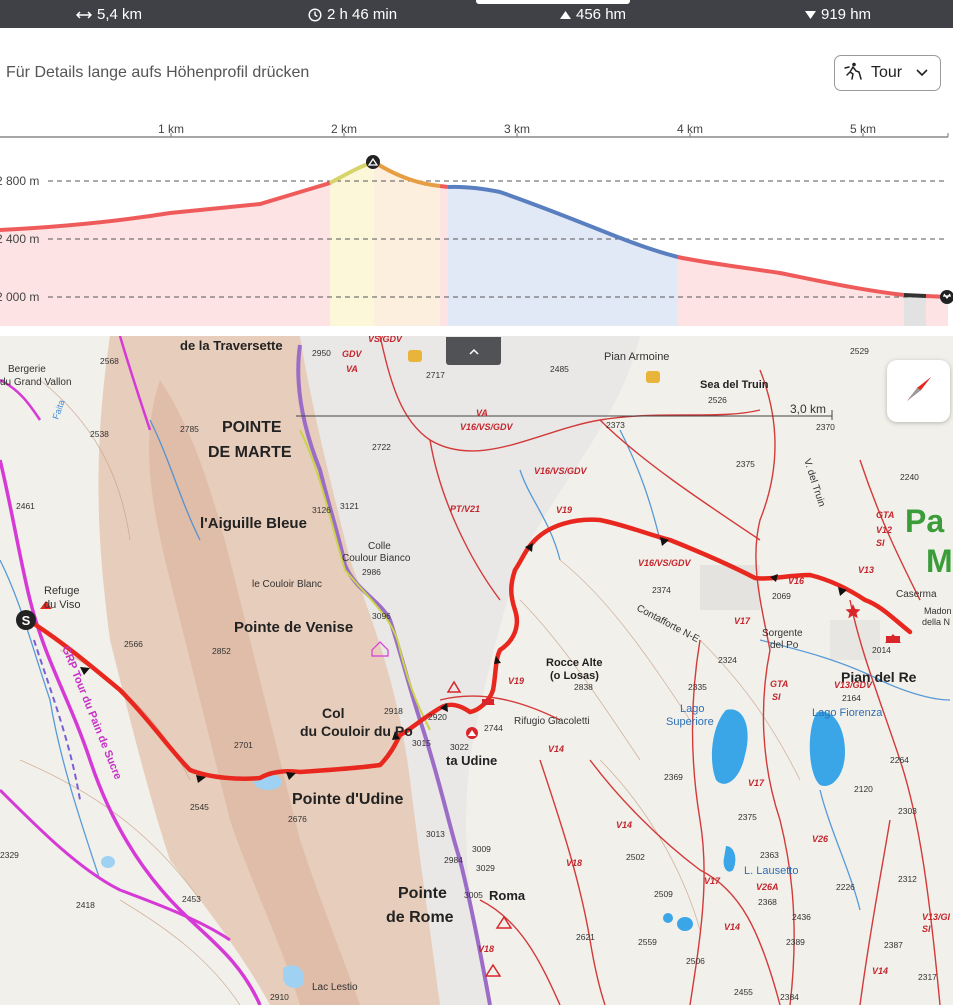 The image size is (953, 1005). I want to click on ascent-stat: 456 hm, so click(593, 14).